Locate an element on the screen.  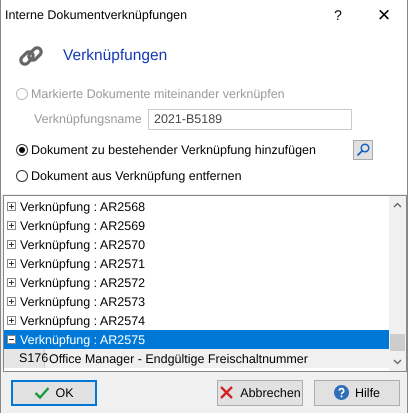
help-button: Hilfe is located at coordinates (357, 393).